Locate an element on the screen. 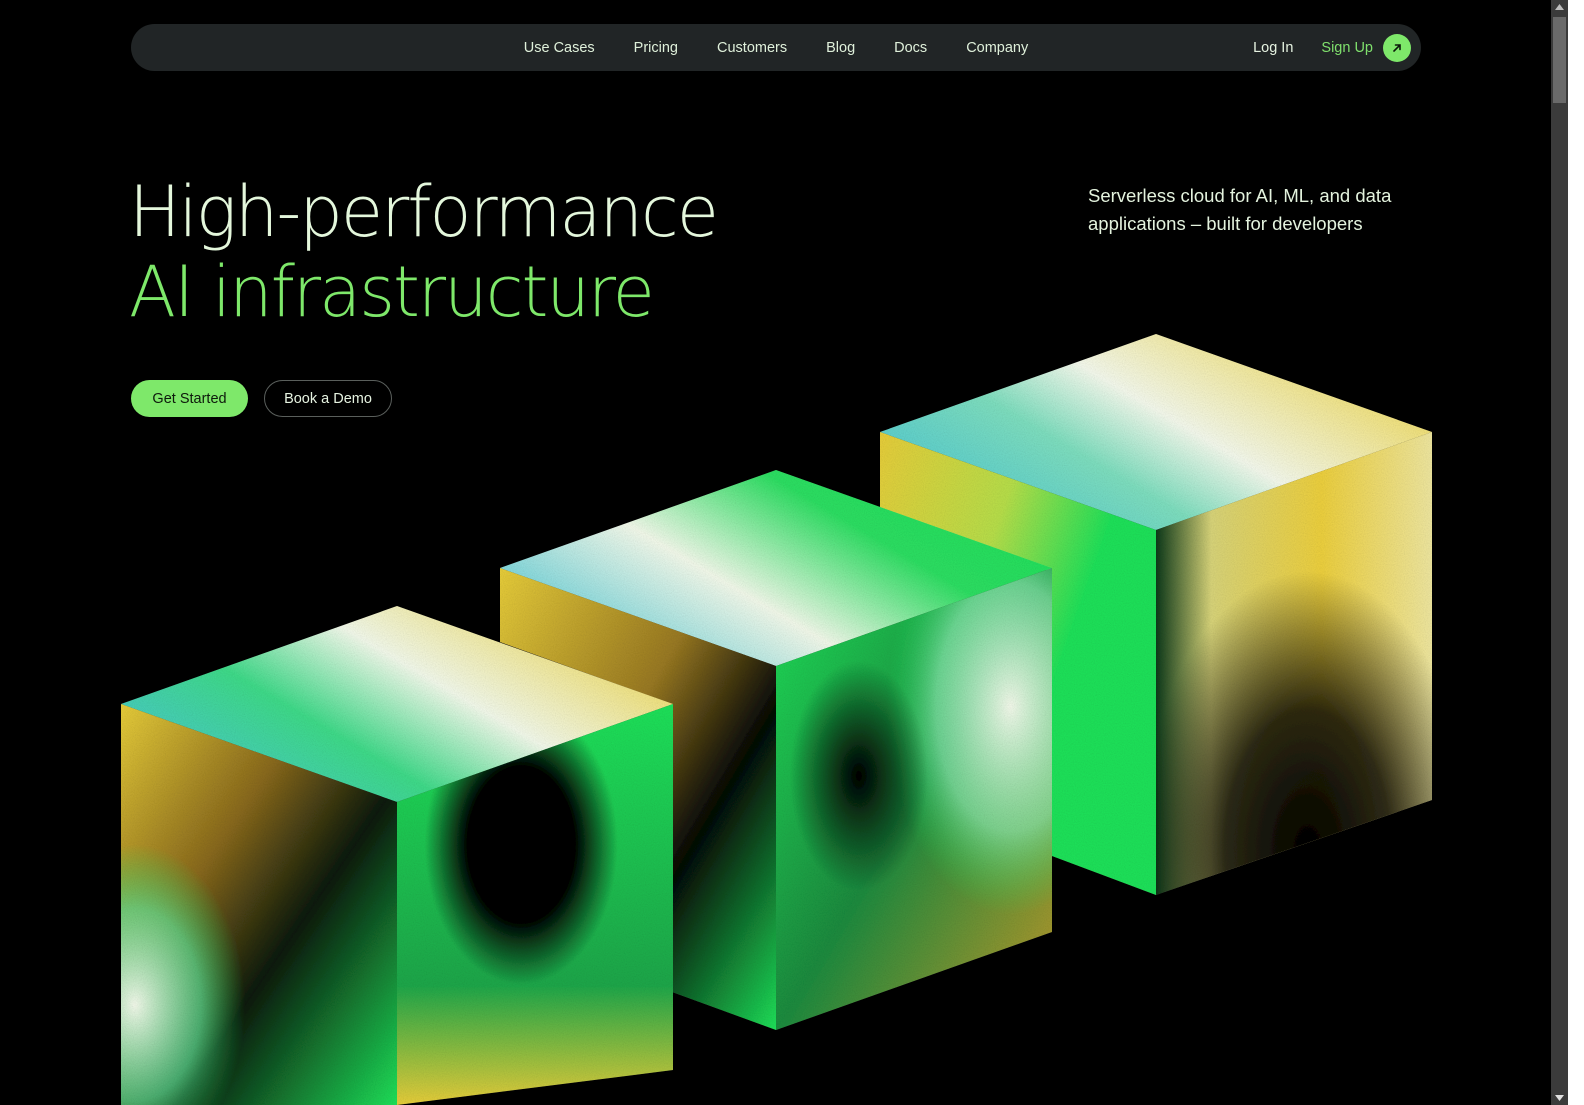 The width and height of the screenshot is (1584, 1105). nav-link-blog: Blog is located at coordinates (840, 48).